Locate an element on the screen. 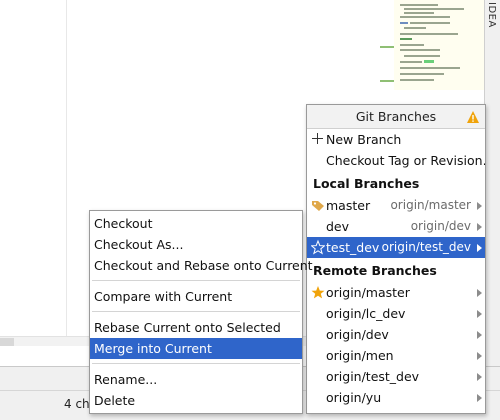 The height and width of the screenshot is (420, 500). menu-item-delete: Delete is located at coordinates (196, 400).